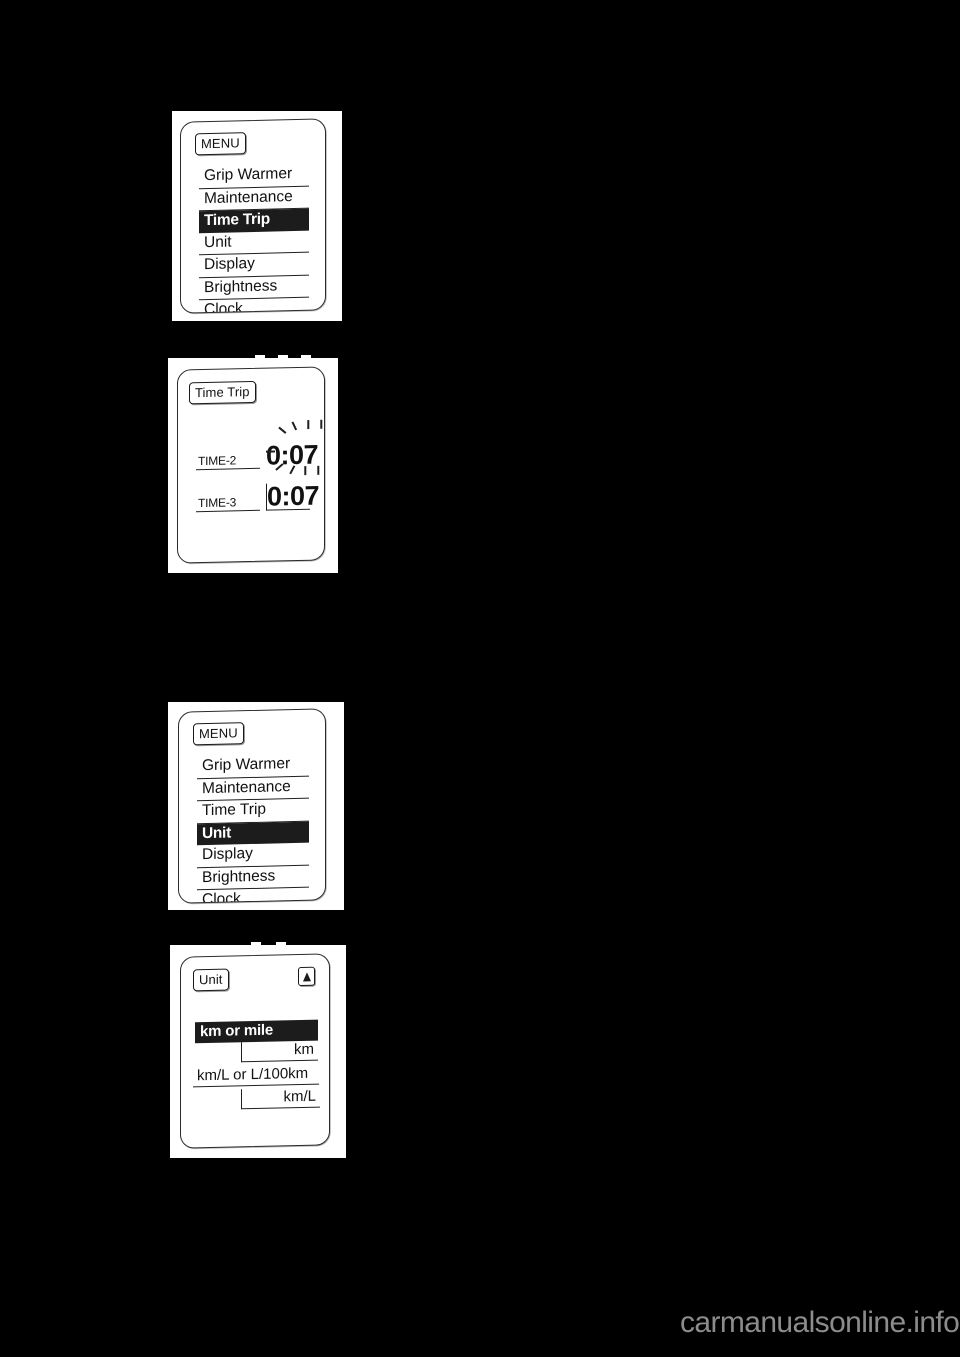 The width and height of the screenshot is (960, 1357). What do you see at coordinates (256, 1031) in the screenshot?
I see `unit-heading-km-or-mile: km or mile` at bounding box center [256, 1031].